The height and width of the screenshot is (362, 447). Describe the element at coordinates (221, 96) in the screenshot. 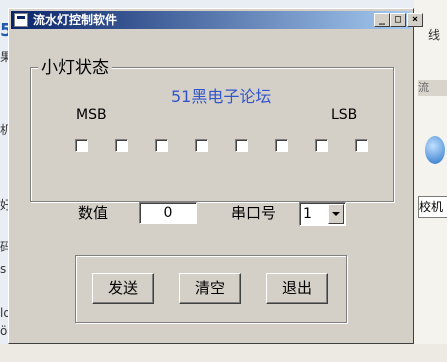

I see `brand-label: 51黑电子论坛` at that location.